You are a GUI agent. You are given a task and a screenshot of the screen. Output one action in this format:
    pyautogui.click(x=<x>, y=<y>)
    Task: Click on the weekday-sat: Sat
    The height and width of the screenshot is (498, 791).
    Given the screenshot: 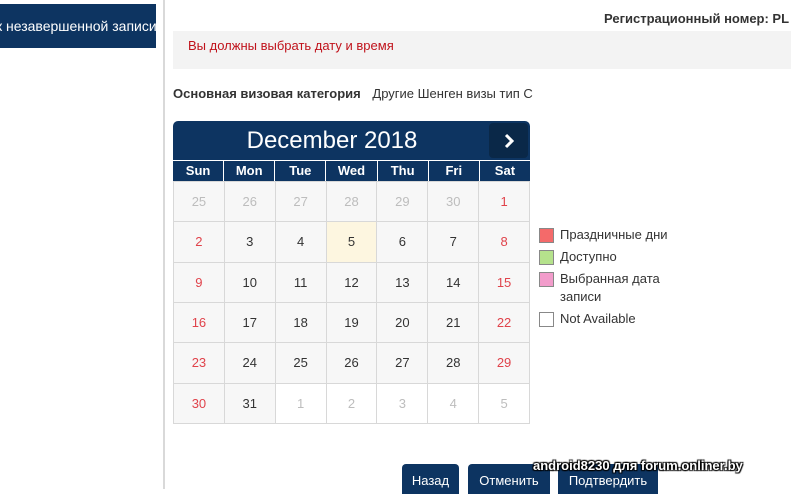 What is the action you would take?
    pyautogui.click(x=504, y=171)
    